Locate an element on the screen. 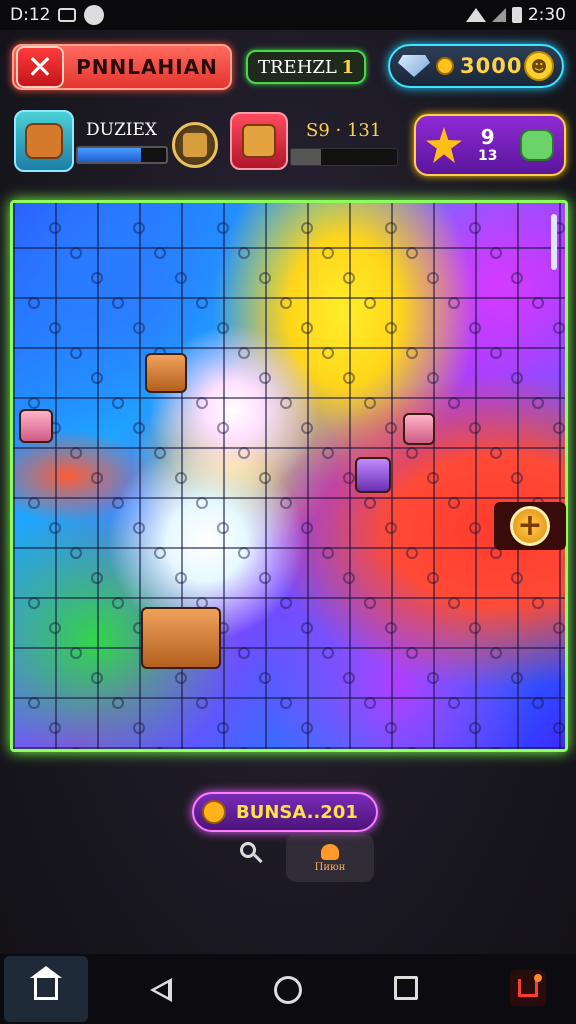  home-icon is located at coordinates (46, 989).